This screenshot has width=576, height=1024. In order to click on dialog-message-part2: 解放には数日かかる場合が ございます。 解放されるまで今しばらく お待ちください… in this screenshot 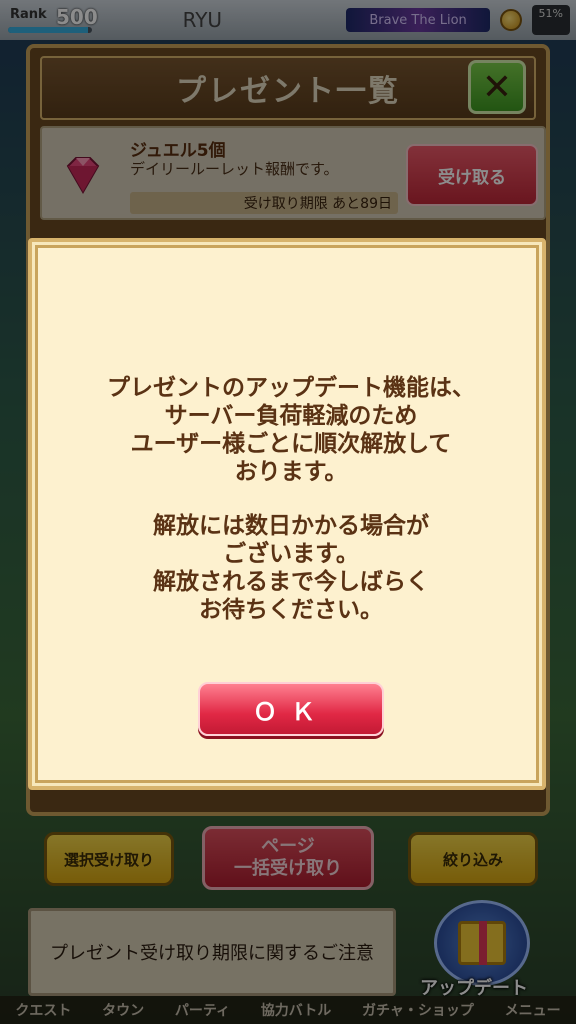, I will do `click(291, 568)`.